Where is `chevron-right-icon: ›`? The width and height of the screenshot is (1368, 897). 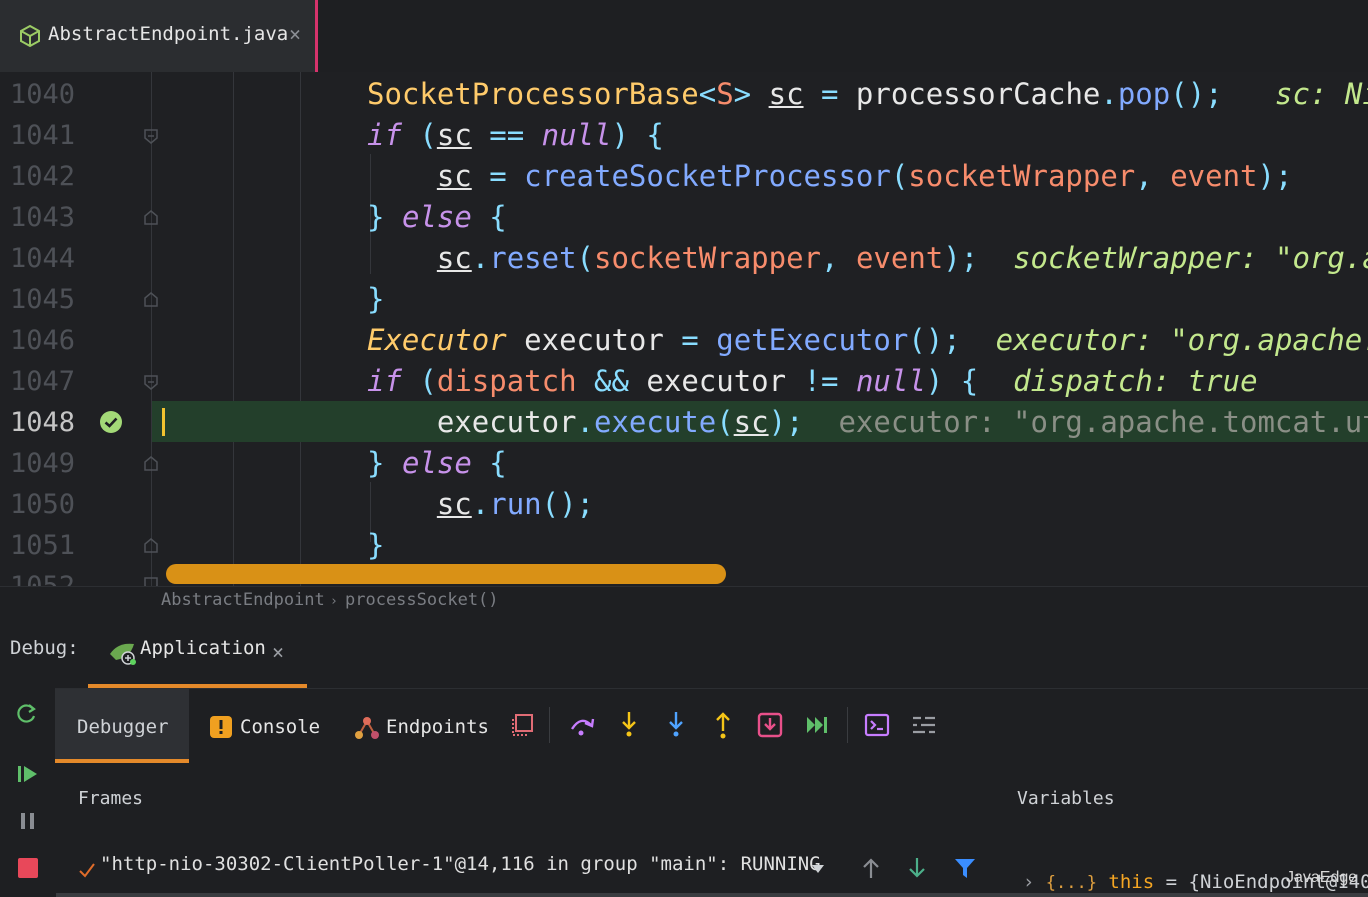 chevron-right-icon: › is located at coordinates (1034, 882).